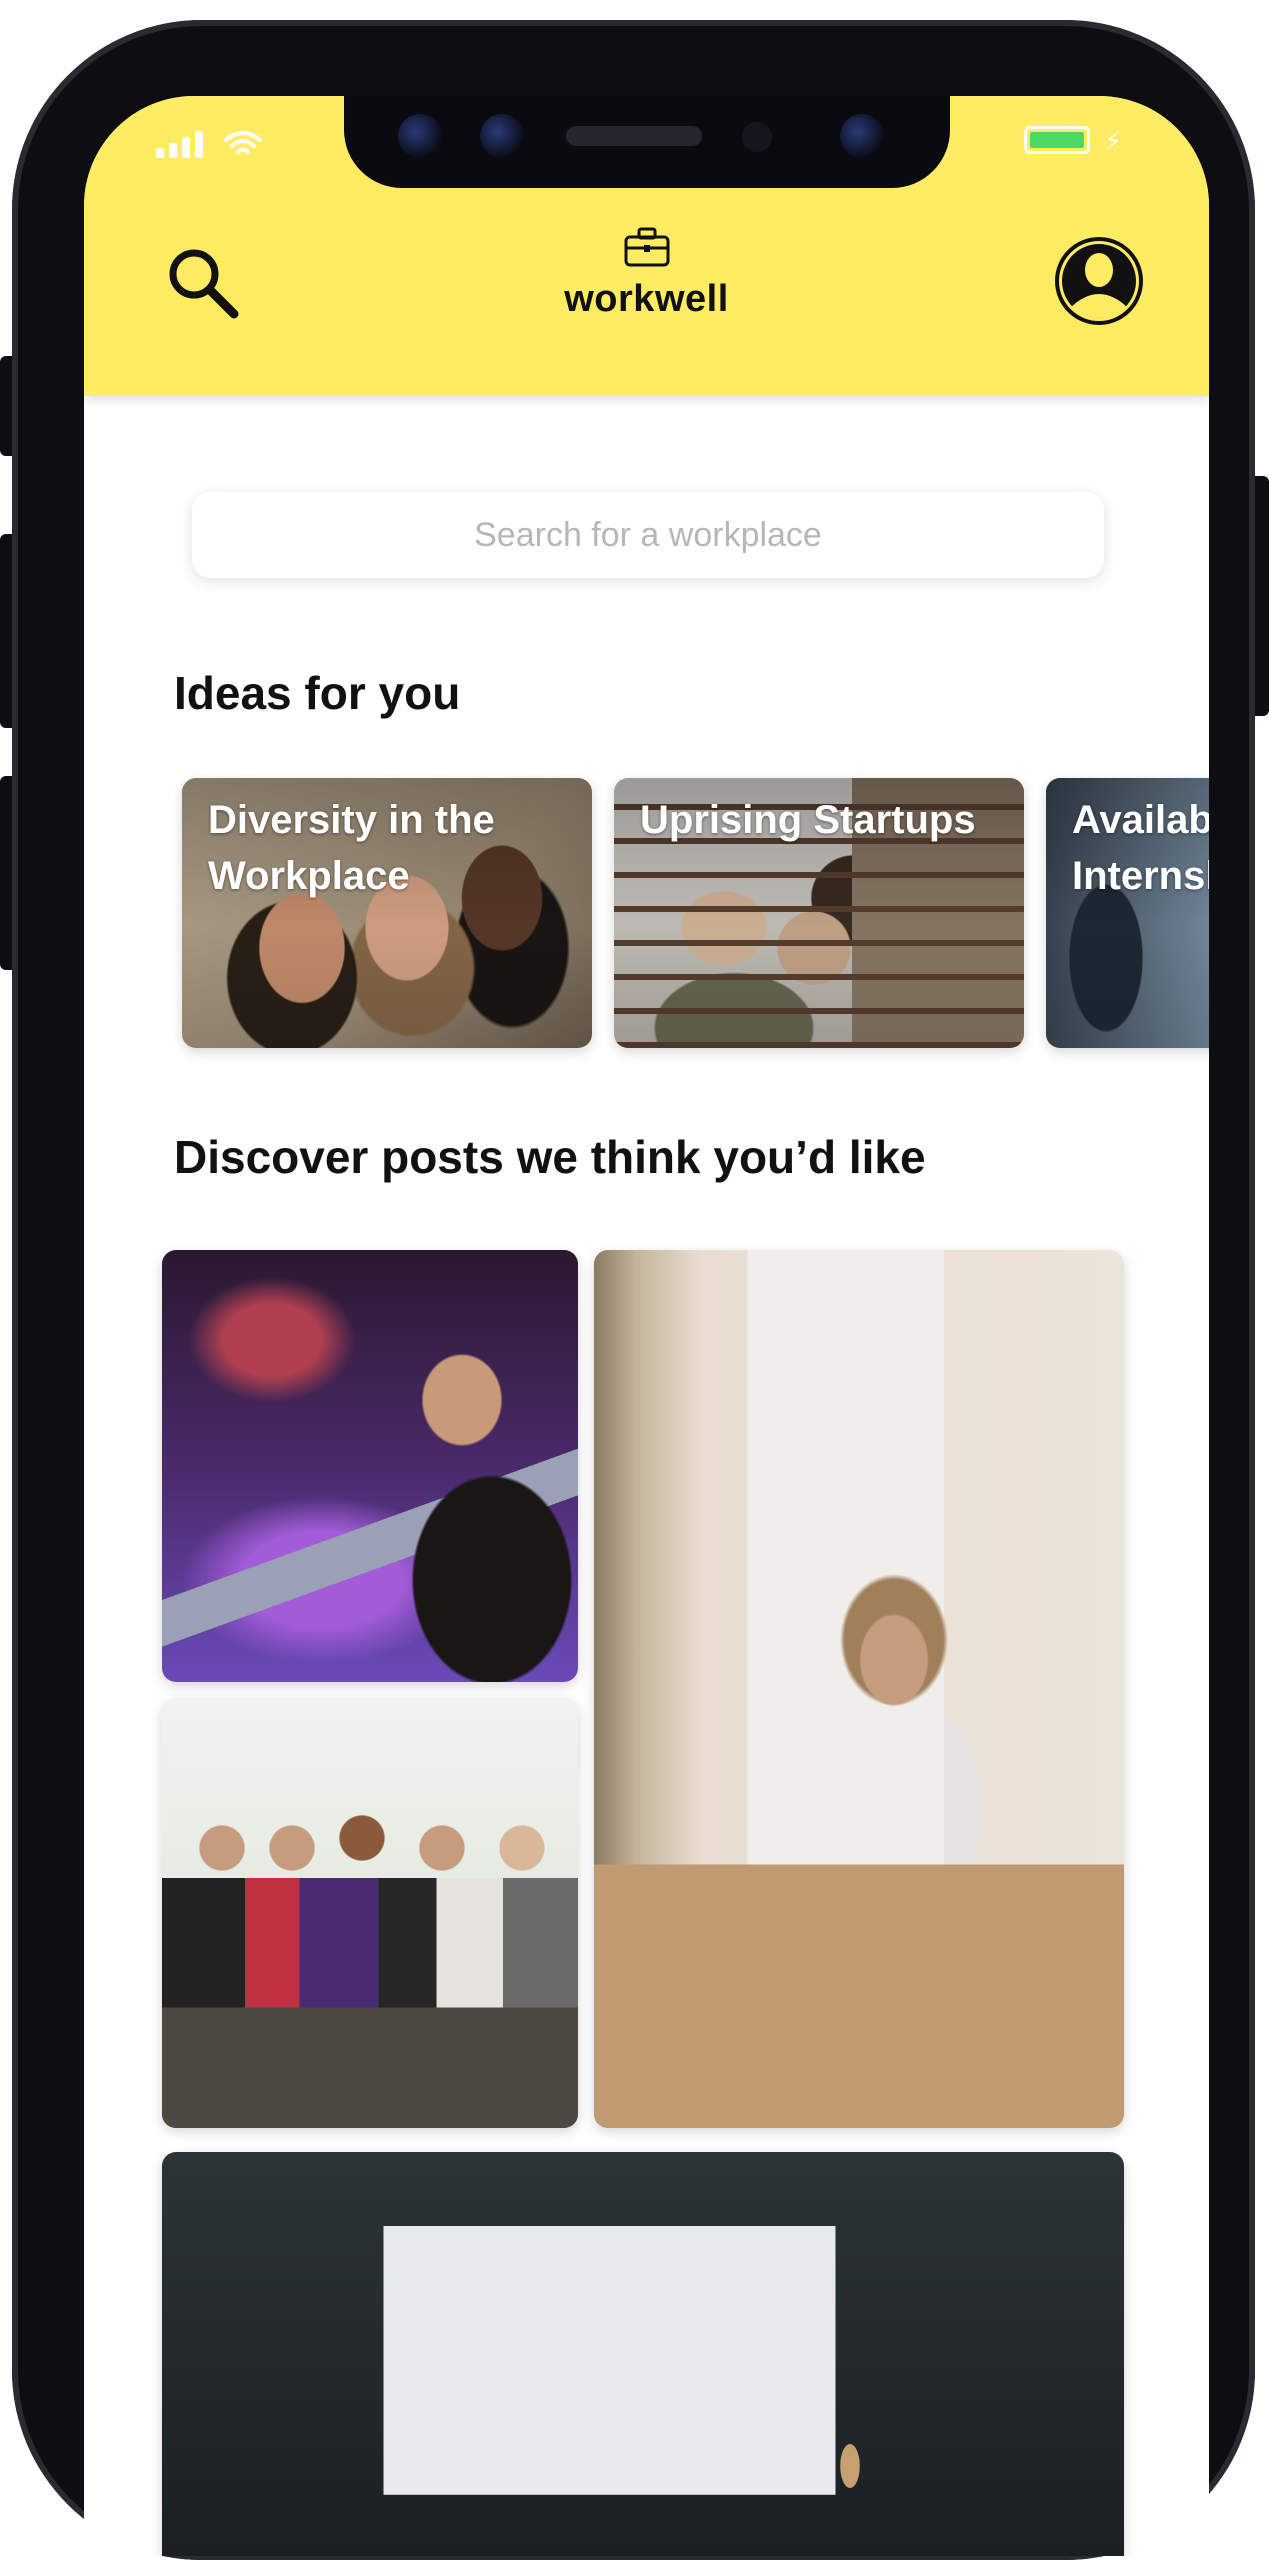 This screenshot has height=2560, width=1269. I want to click on app-brand: workwell, so click(646, 273).